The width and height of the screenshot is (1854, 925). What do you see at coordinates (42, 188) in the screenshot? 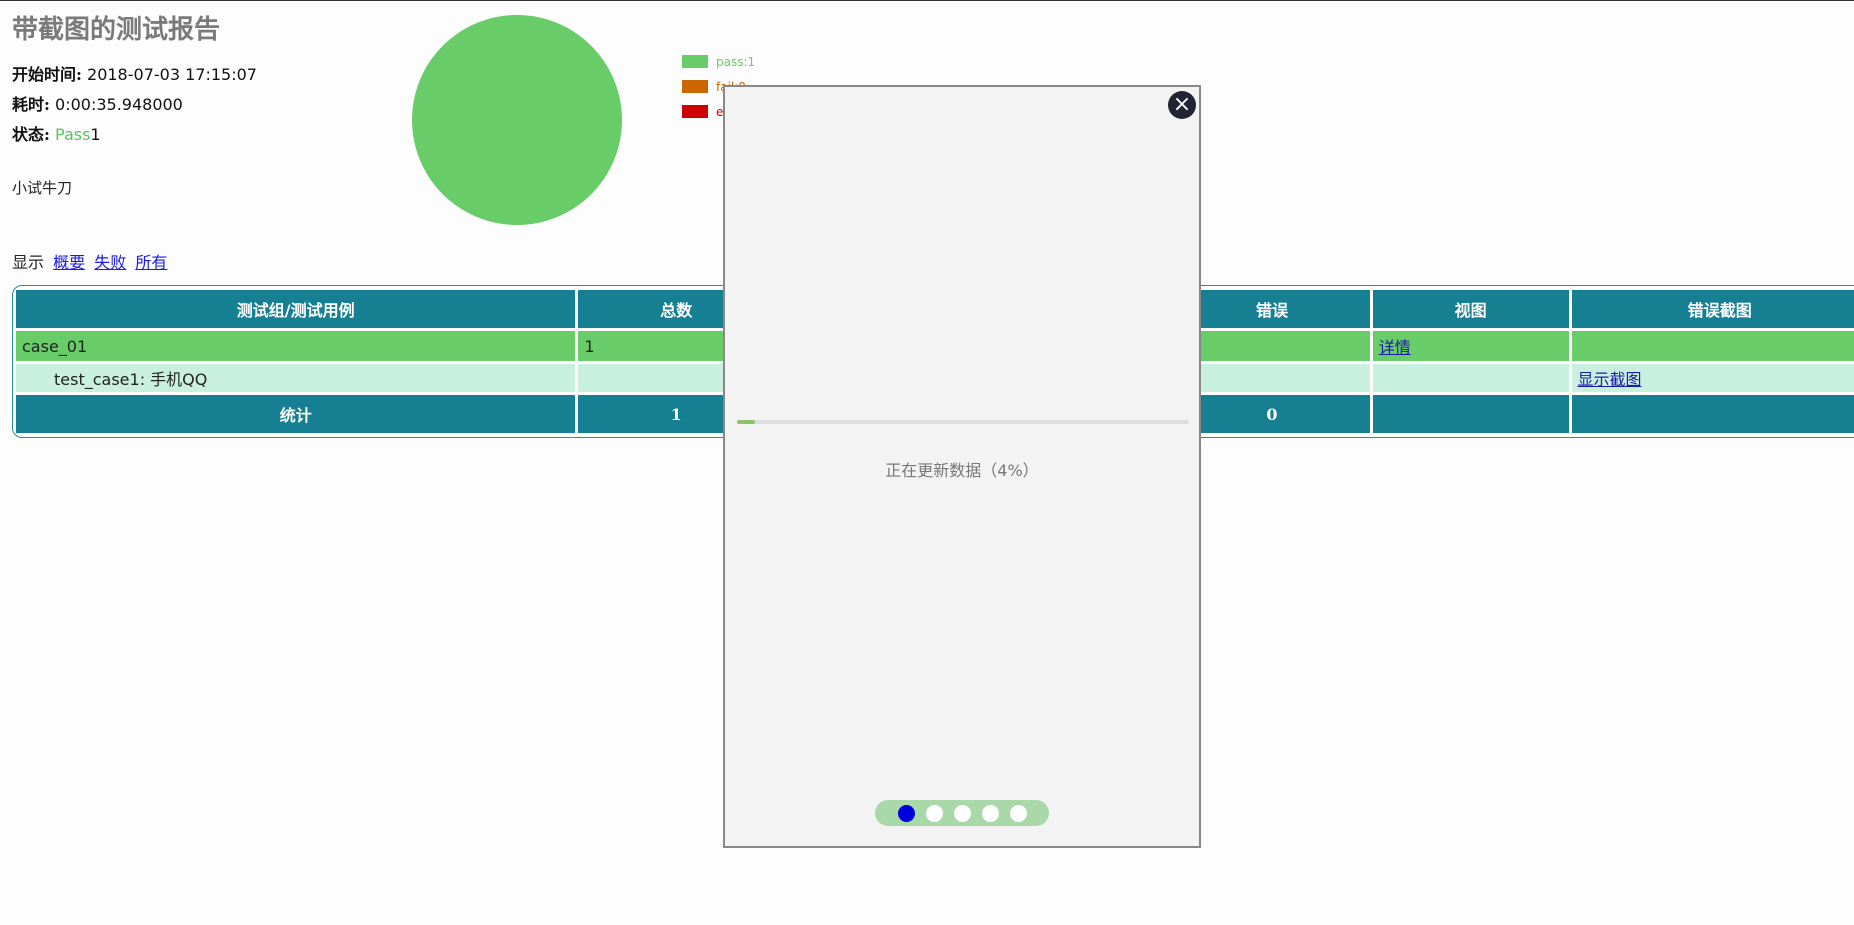
I see `report-description: 小试牛刀` at bounding box center [42, 188].